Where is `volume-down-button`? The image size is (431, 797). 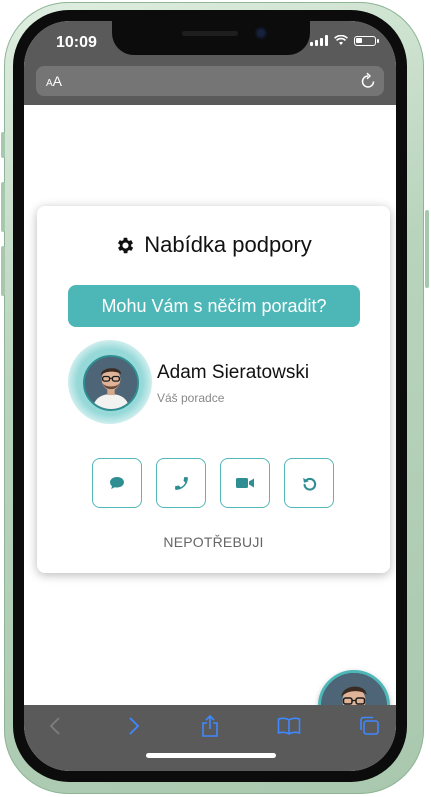
volume-down-button is located at coordinates (3, 271).